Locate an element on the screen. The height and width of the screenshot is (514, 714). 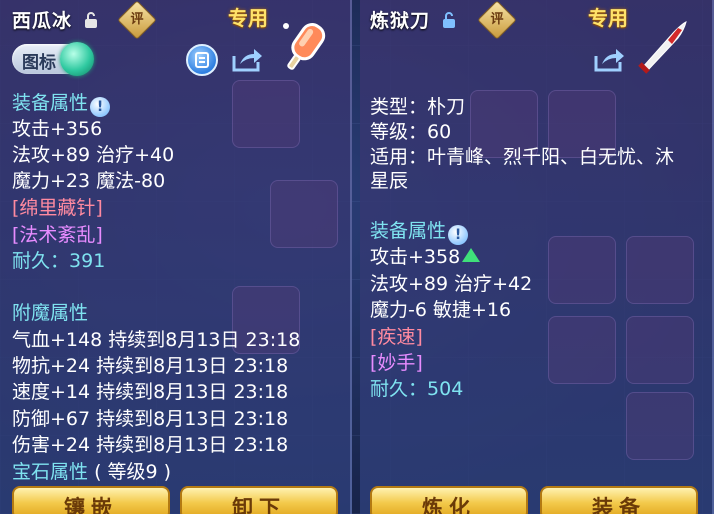
popsicle-icon is located at coordinates (304, 46).